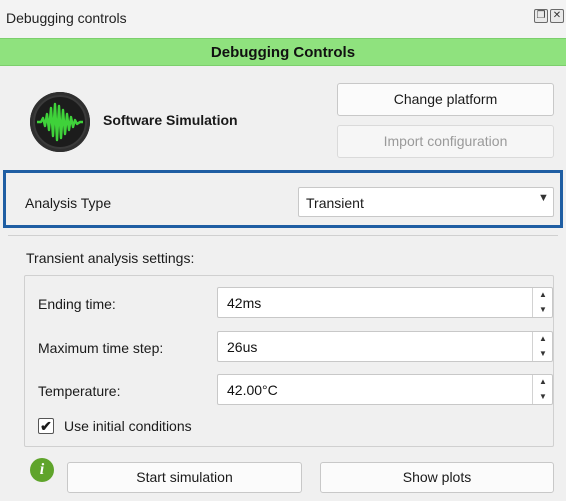  What do you see at coordinates (541, 16) in the screenshot?
I see `restore-icon: ❐` at bounding box center [541, 16].